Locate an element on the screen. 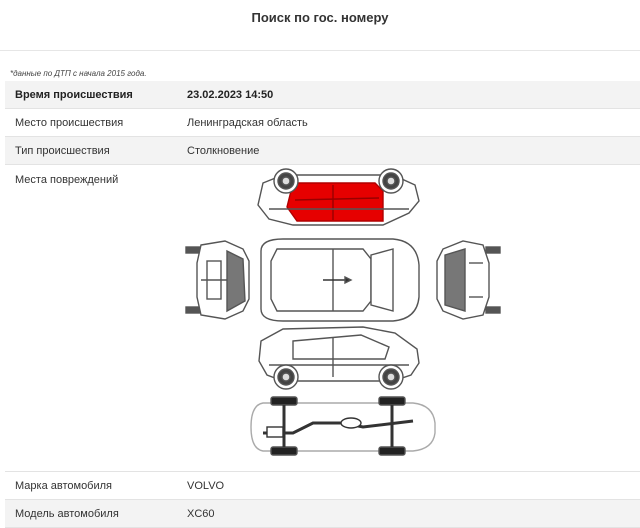 The height and width of the screenshot is (528, 640). table-row-time: Время происшествия 23.02.2023 14:50 is located at coordinates (322, 95).